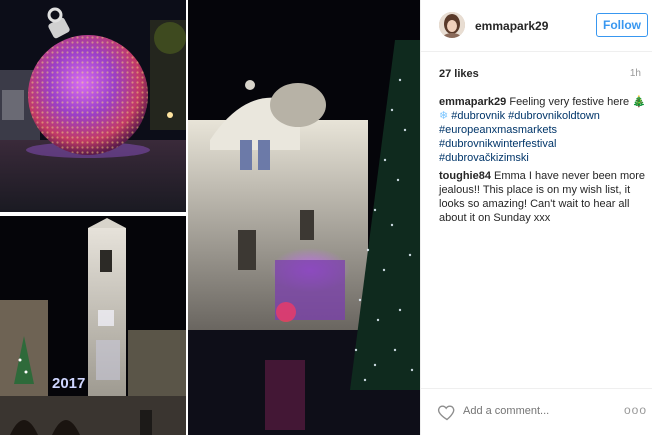 The width and height of the screenshot is (652, 435). I want to click on hashtag-link: #dubrovnik, so click(478, 116).